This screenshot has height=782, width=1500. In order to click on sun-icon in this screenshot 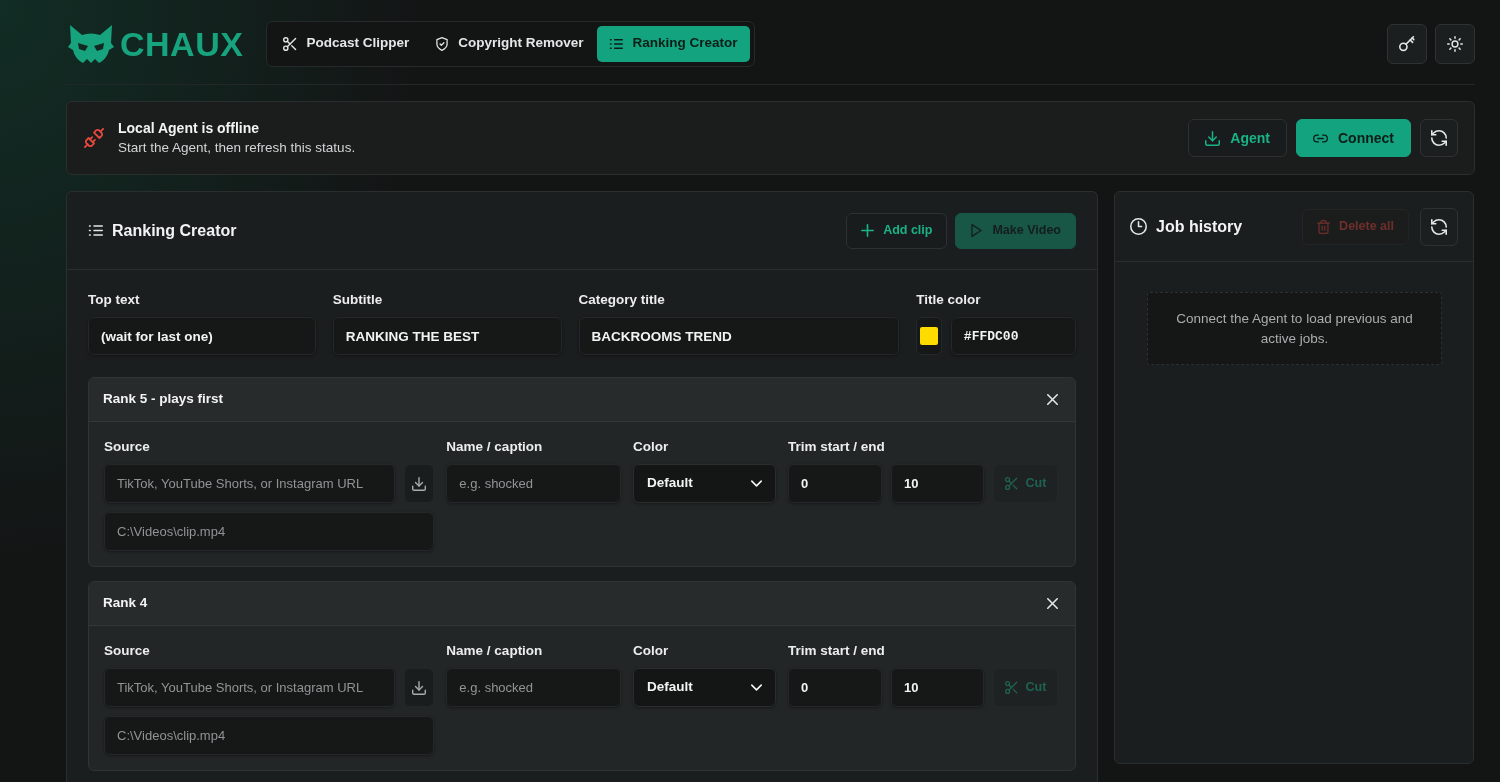, I will do `click(1455, 43)`.